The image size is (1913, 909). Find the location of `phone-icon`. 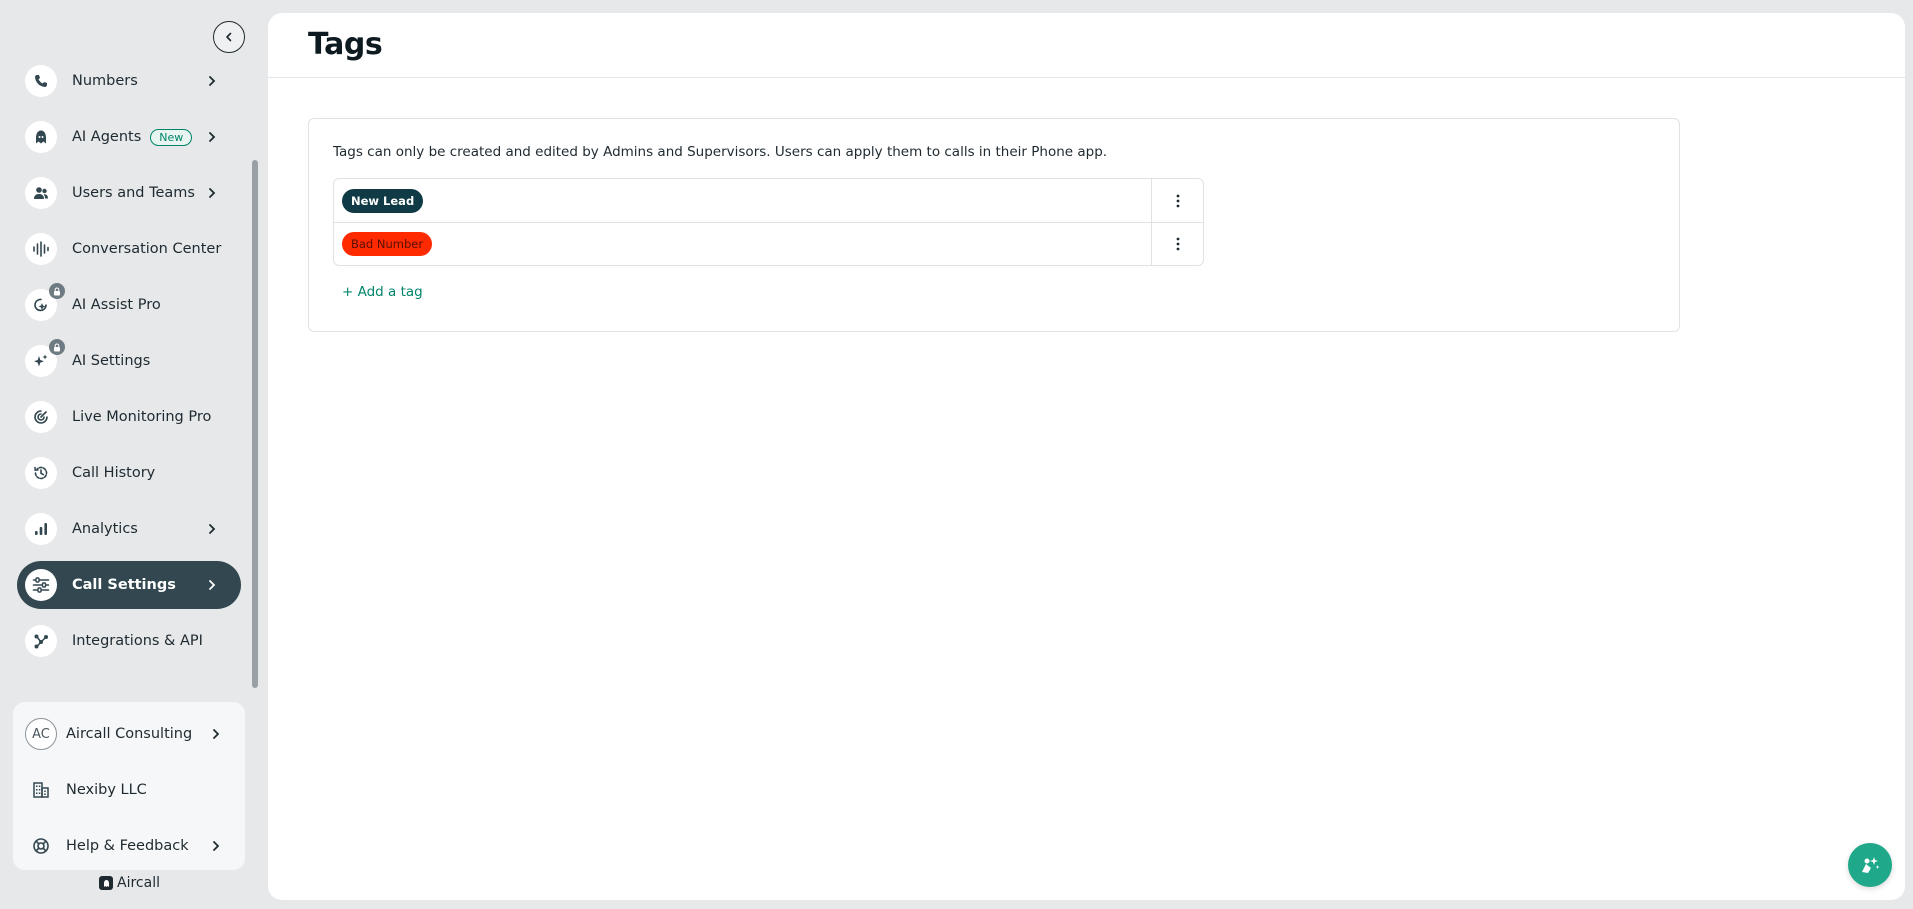

phone-icon is located at coordinates (41, 81).